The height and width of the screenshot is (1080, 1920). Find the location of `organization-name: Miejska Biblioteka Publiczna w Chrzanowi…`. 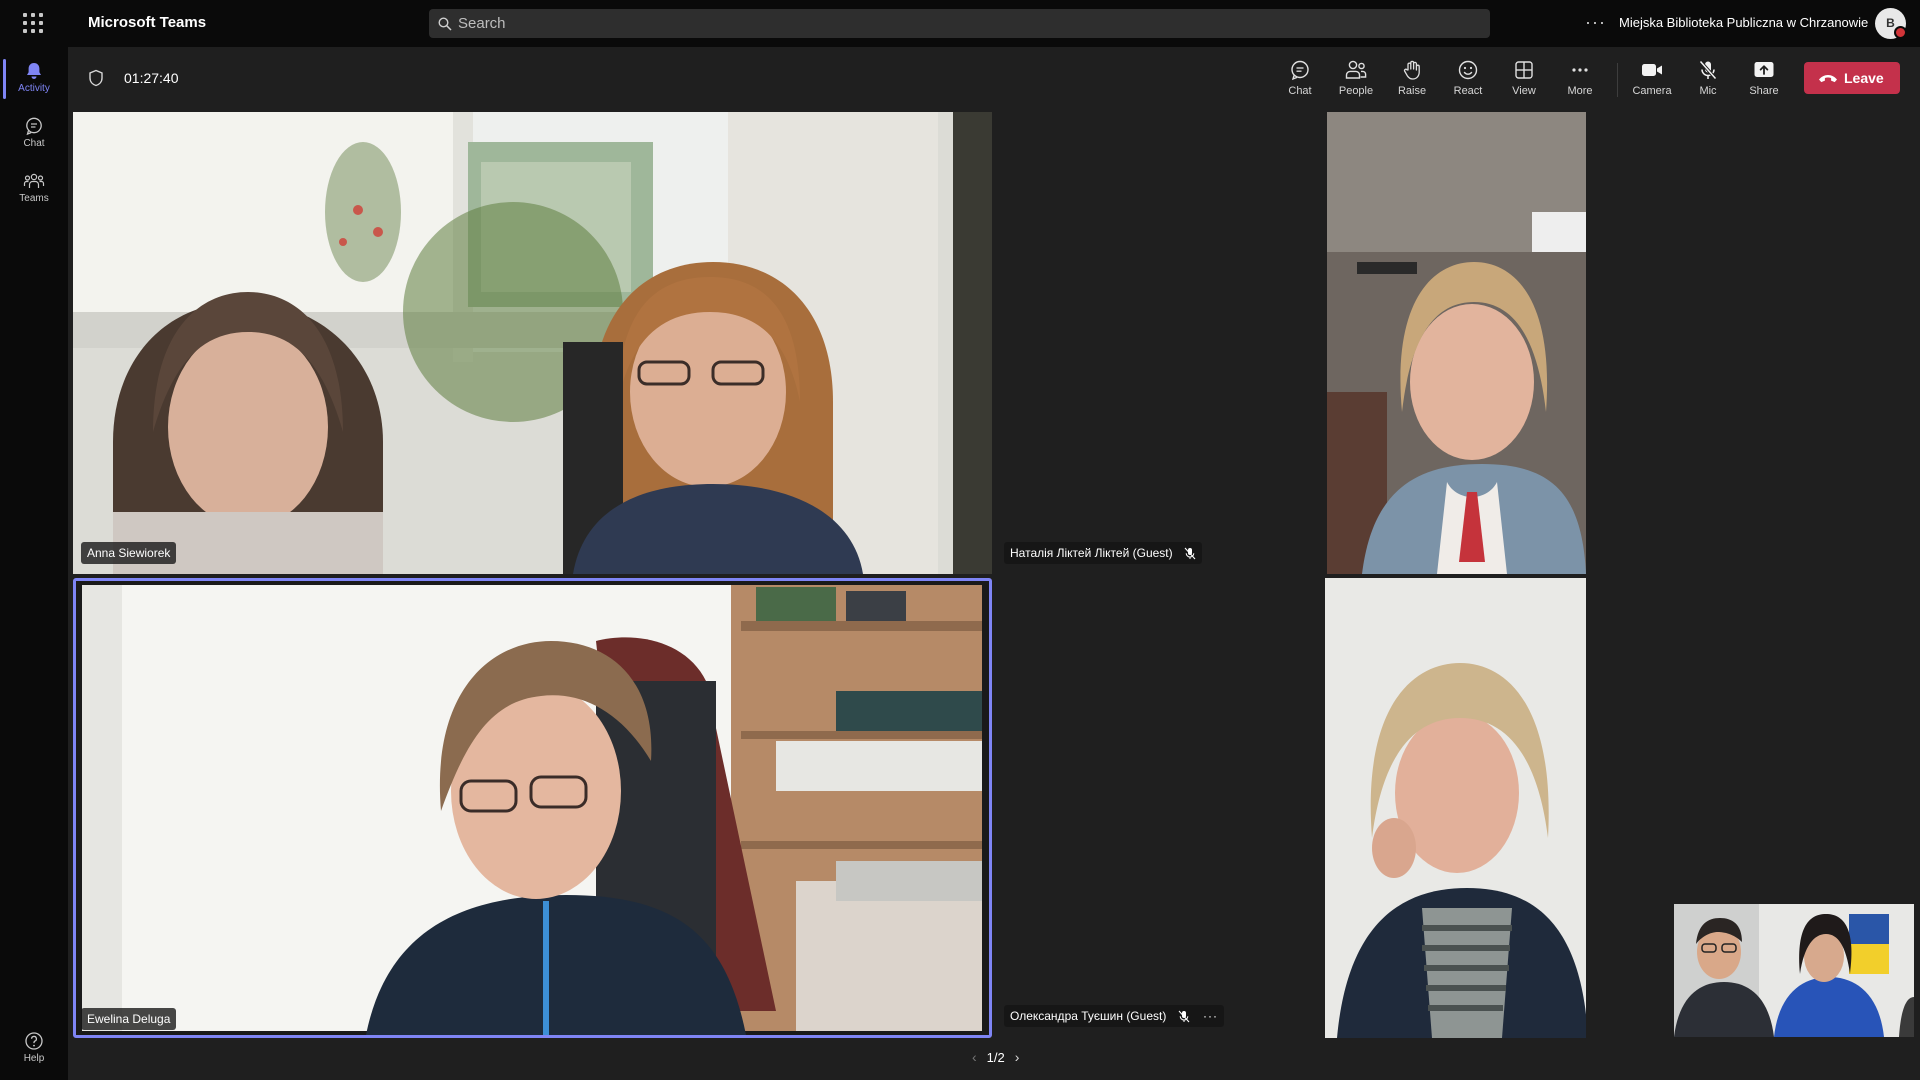

organization-name: Miejska Biblioteka Publiczna w Chrzanowi… is located at coordinates (1744, 22).